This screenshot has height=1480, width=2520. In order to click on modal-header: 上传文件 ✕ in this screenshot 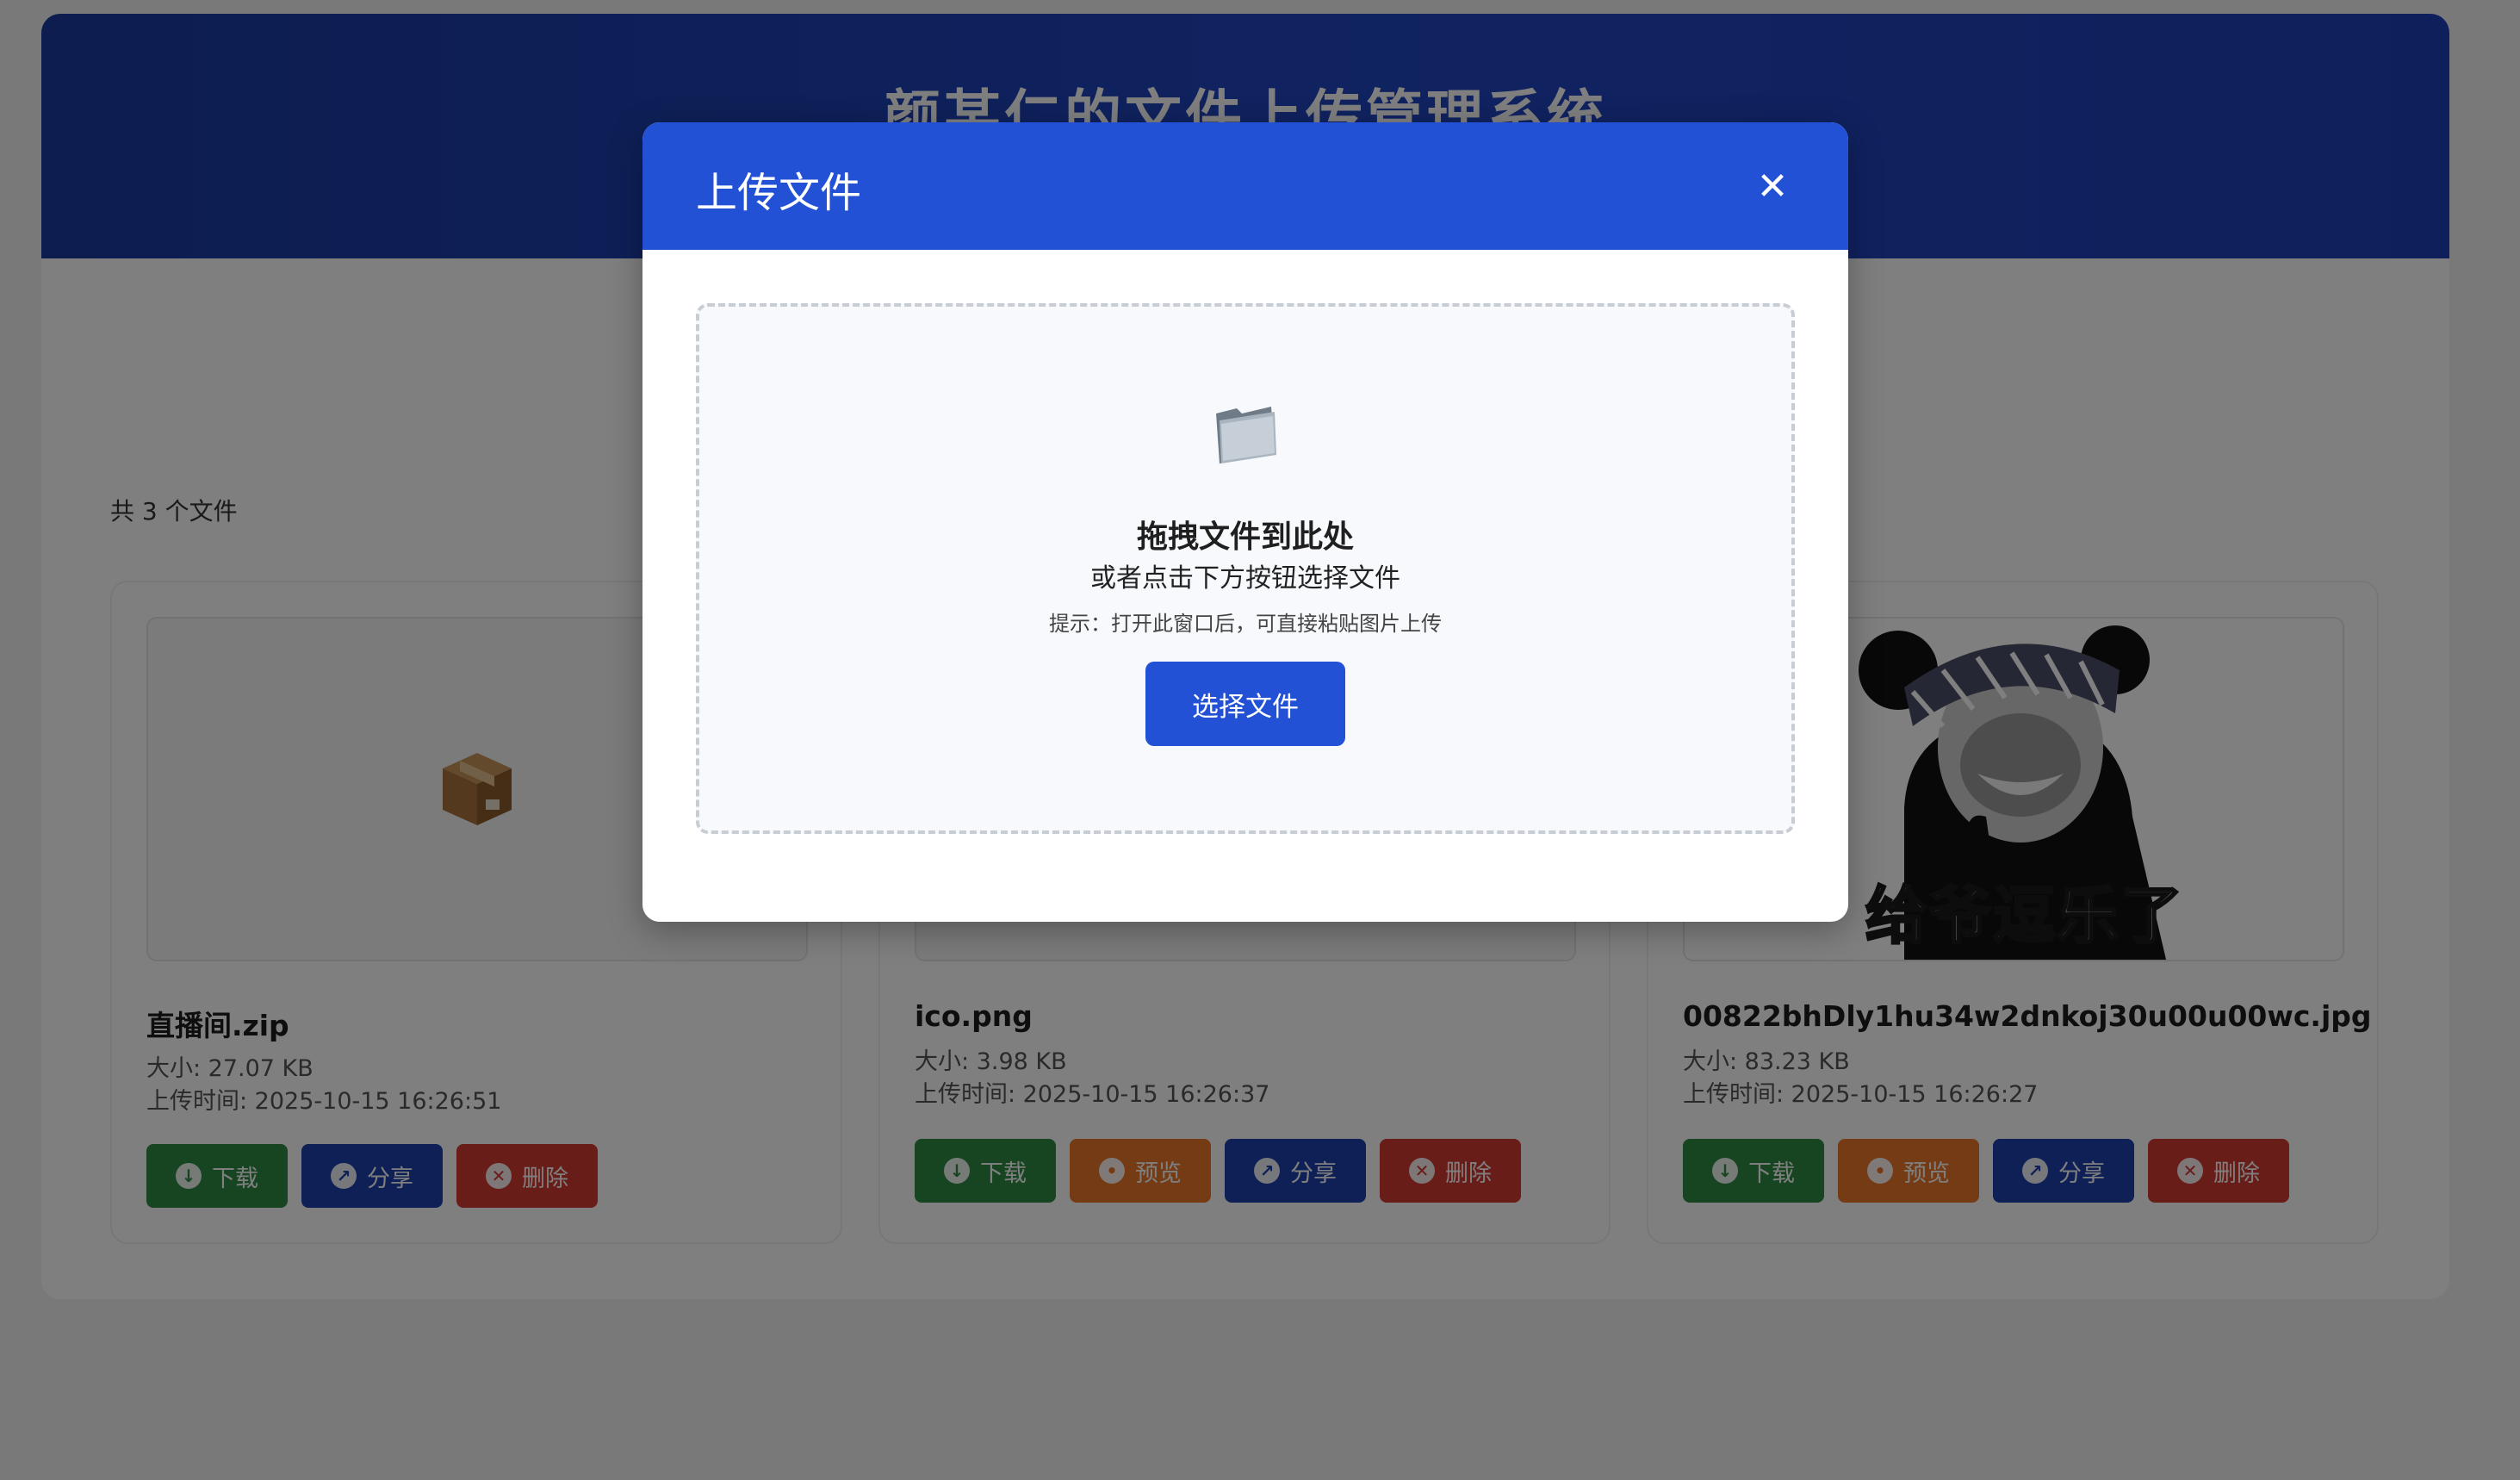, I will do `click(1245, 186)`.